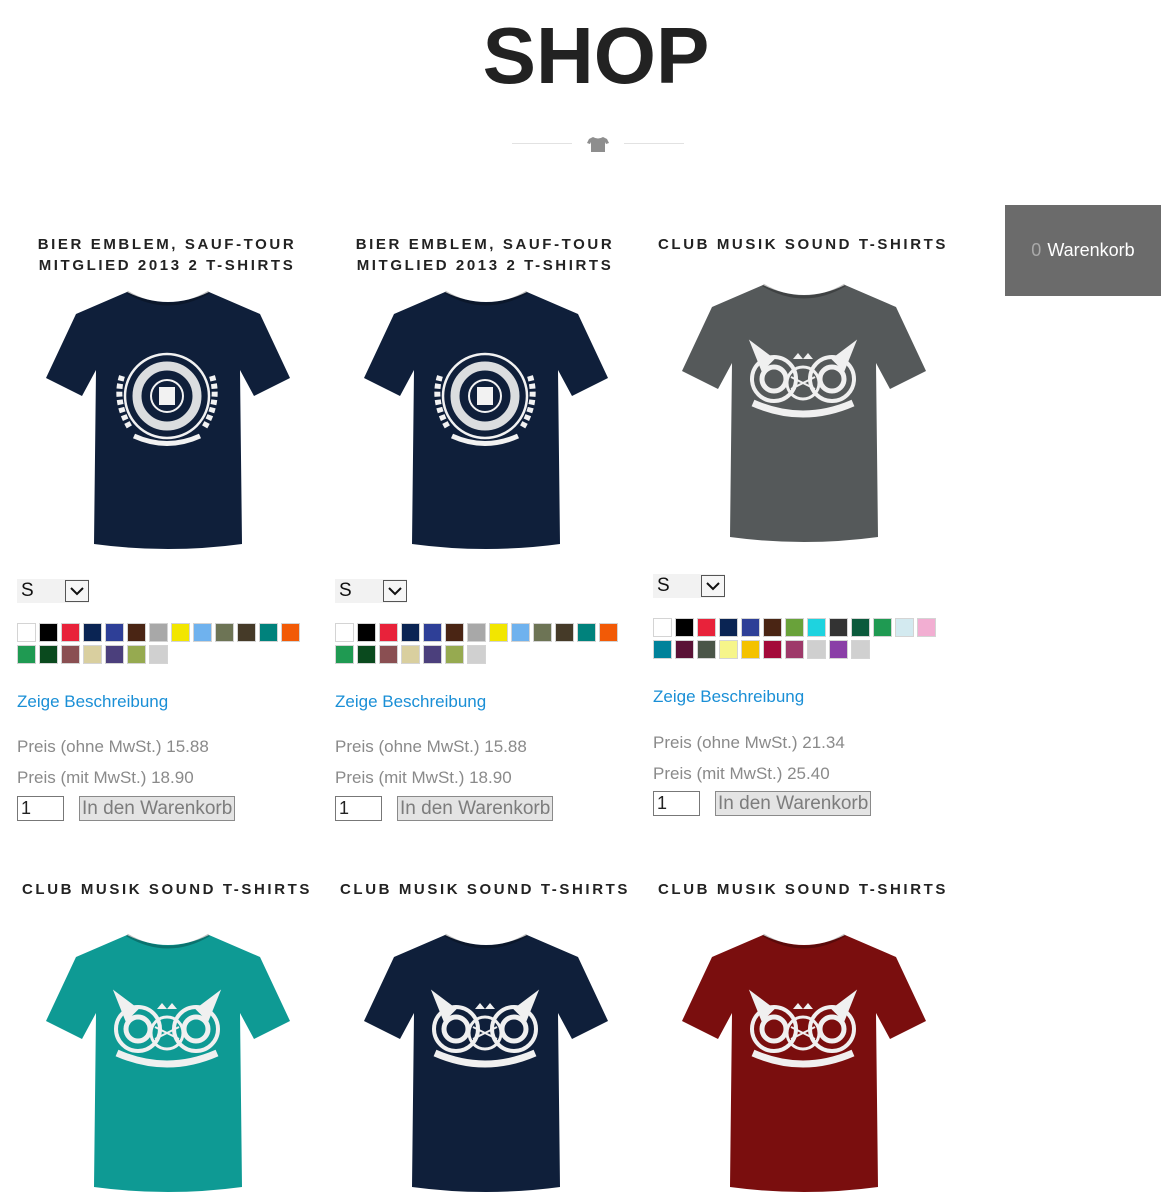  Describe the element at coordinates (167, 265) in the screenshot. I see `product-title-line: MITGLIED 2013 2 T-SHIRTS` at that location.